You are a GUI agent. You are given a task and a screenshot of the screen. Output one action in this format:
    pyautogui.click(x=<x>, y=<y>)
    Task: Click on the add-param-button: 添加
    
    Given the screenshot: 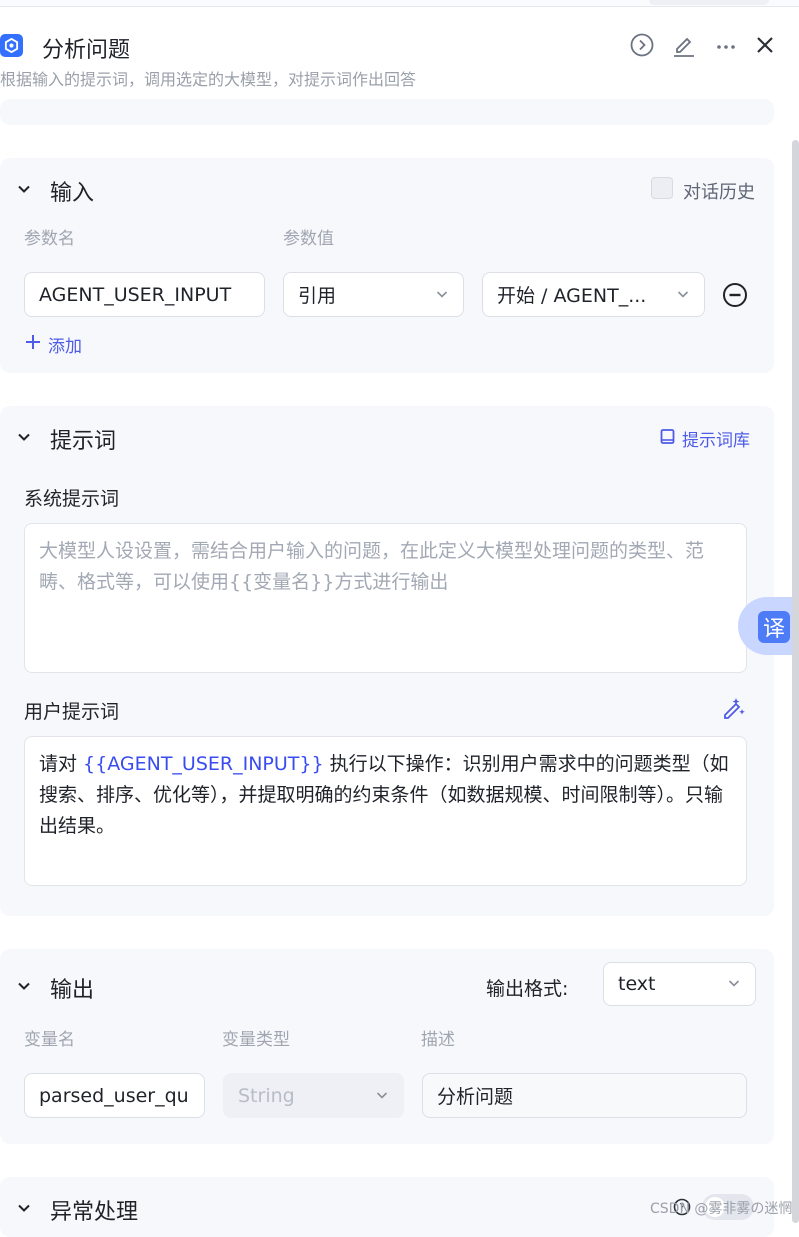 What is the action you would take?
    pyautogui.click(x=53, y=344)
    